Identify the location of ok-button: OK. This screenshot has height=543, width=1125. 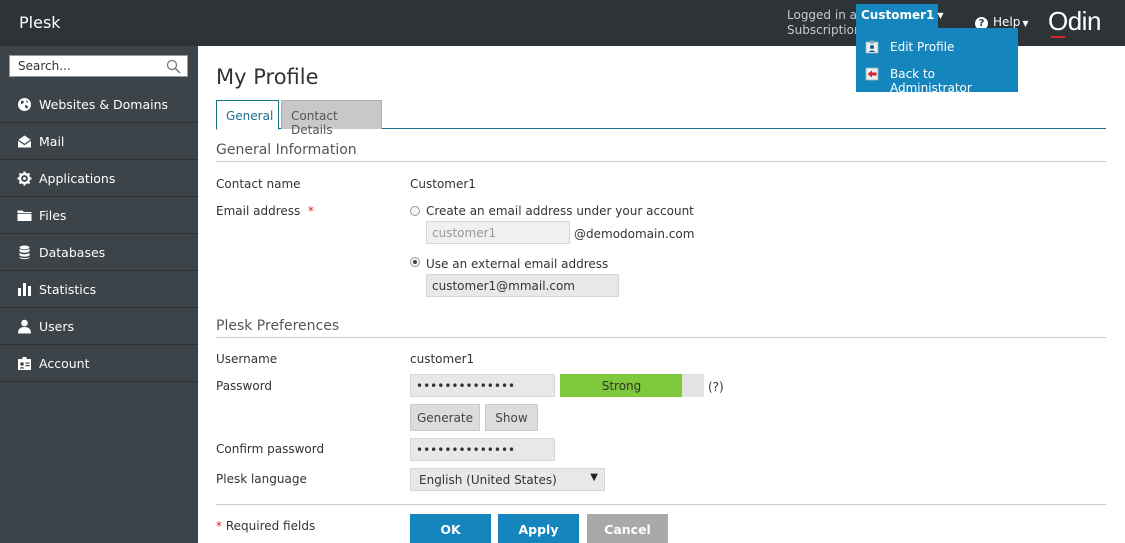
(450, 528).